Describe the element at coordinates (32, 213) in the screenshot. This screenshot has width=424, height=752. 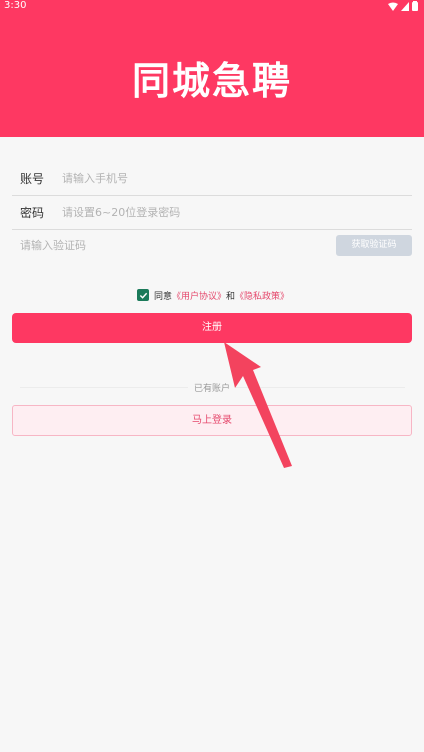
I see `password-label: 密码` at that location.